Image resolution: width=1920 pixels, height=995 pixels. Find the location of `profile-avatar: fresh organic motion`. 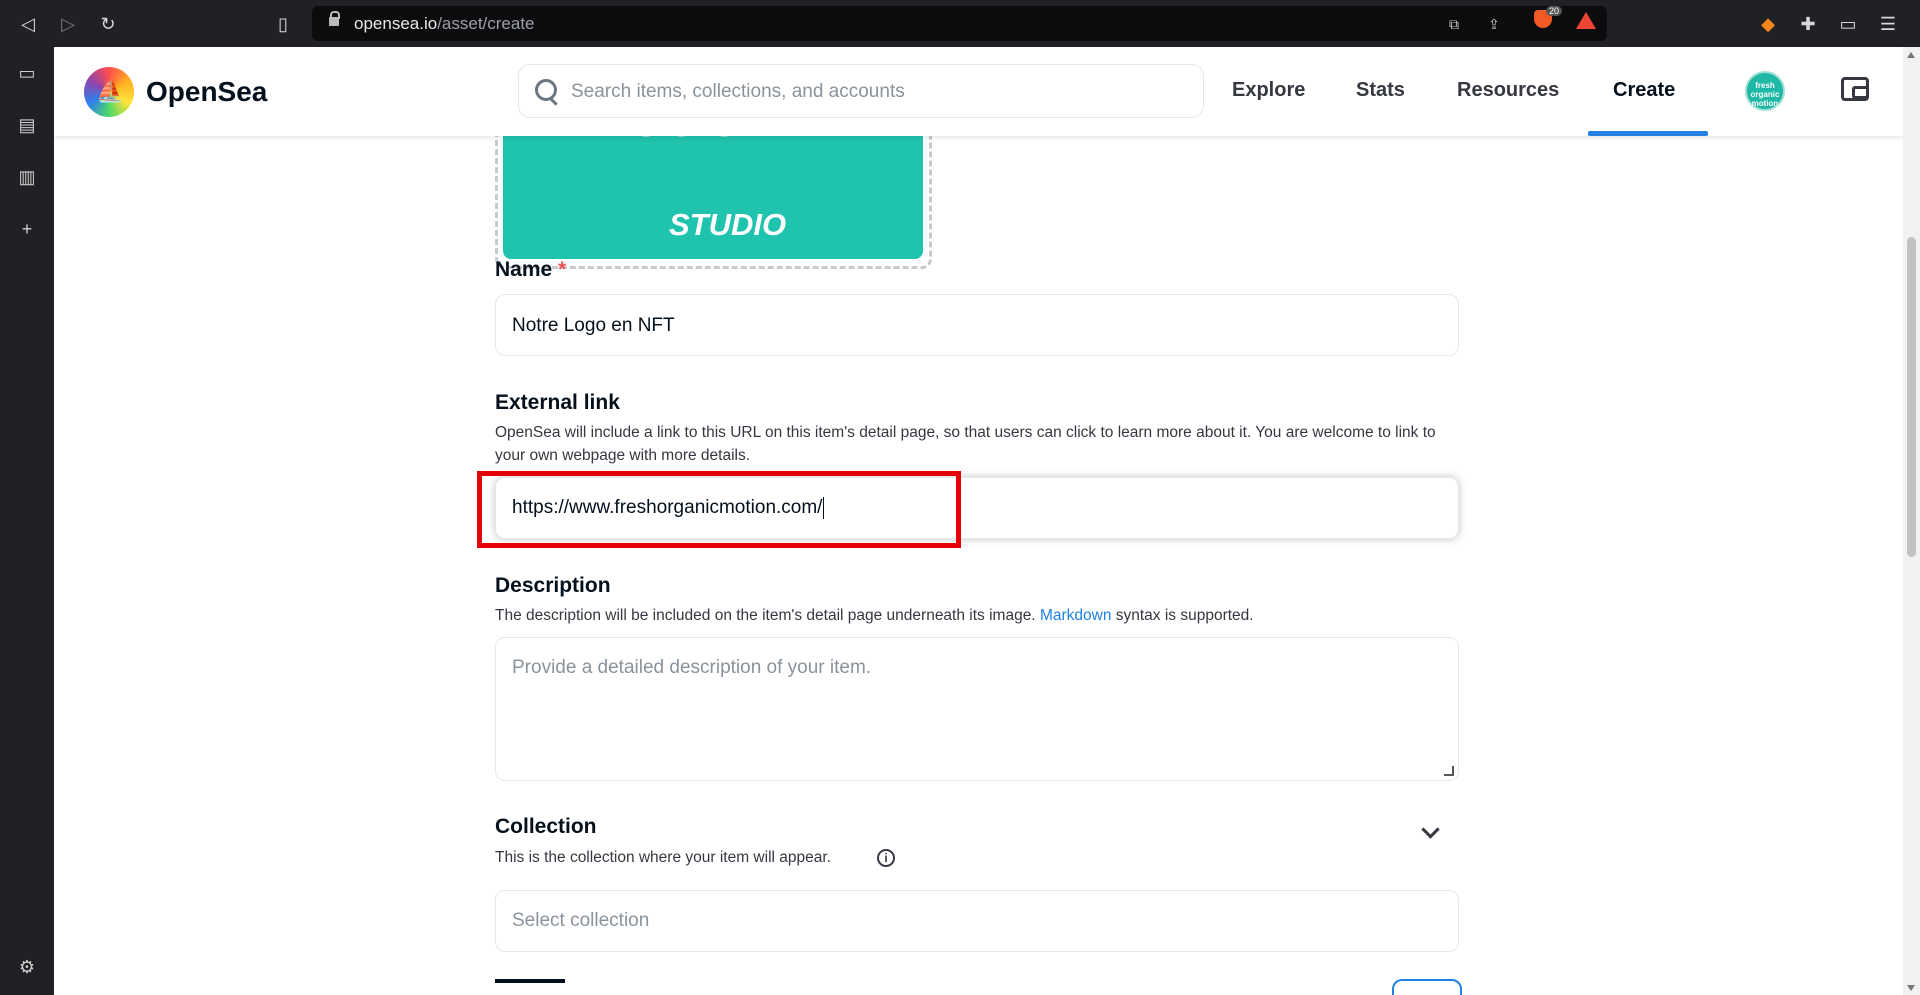

profile-avatar: fresh organic motion is located at coordinates (1765, 91).